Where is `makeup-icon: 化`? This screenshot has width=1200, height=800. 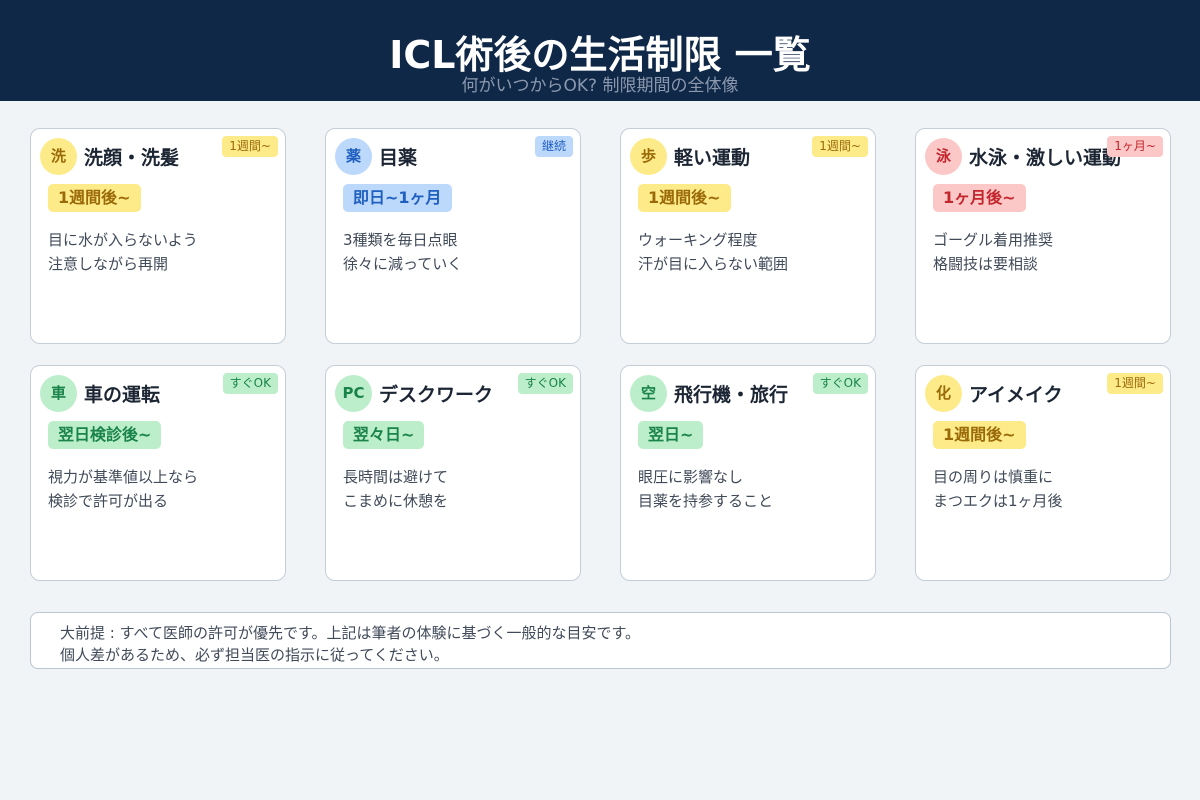
makeup-icon: 化 is located at coordinates (943, 393).